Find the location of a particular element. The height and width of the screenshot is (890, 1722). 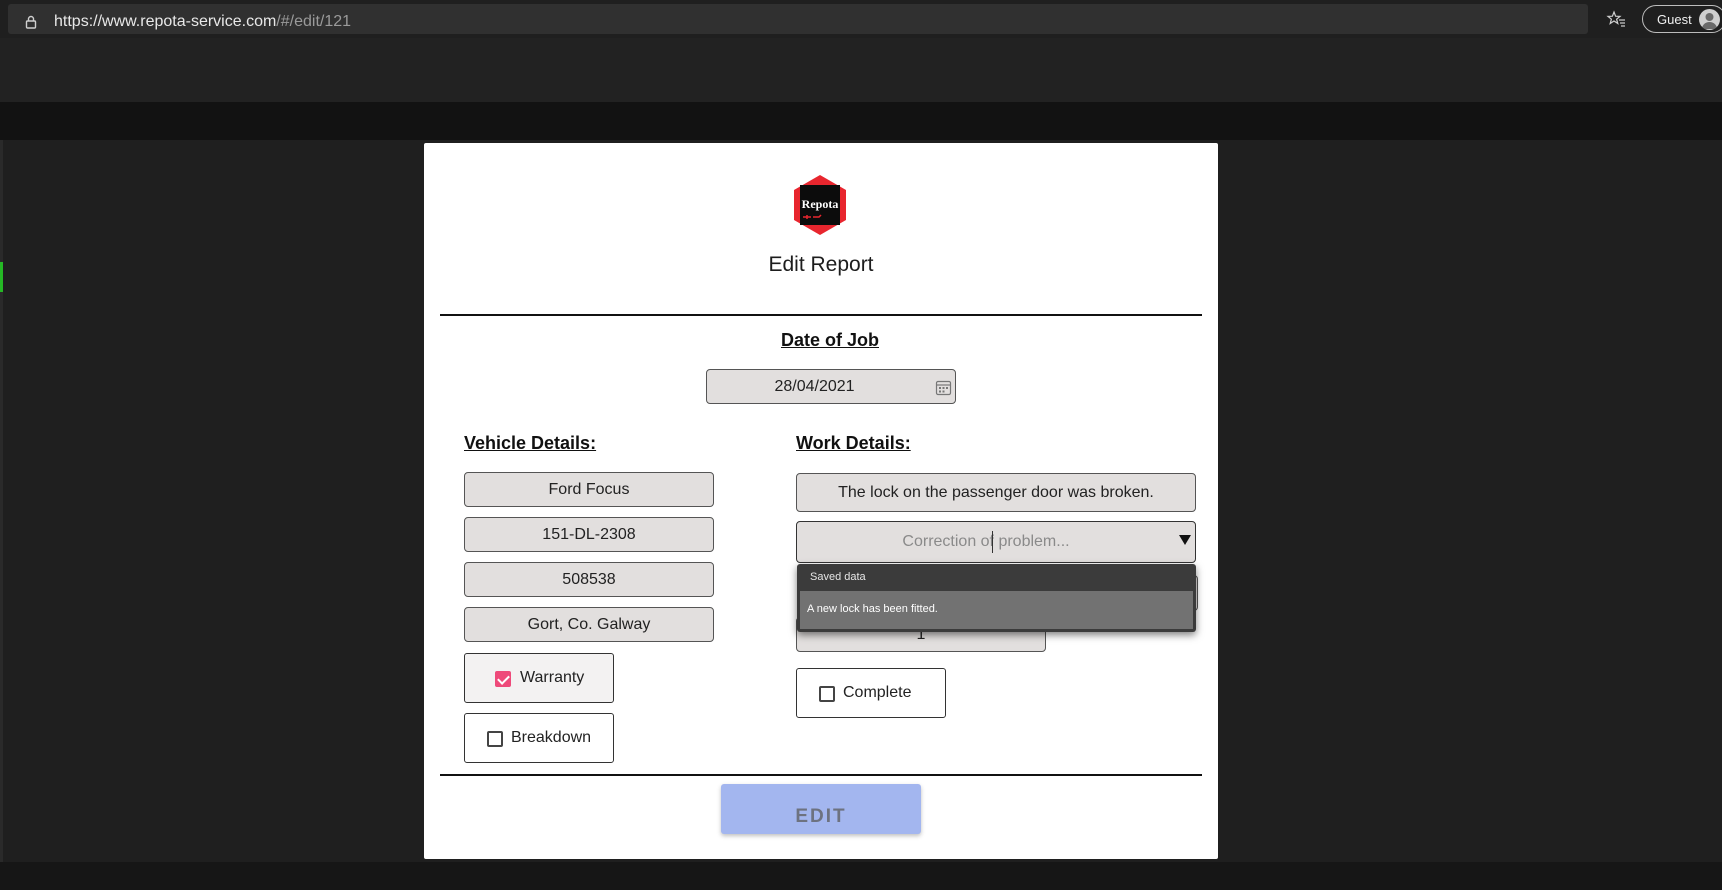

autofill-suggestion-text: A new lock has been fitted. is located at coordinates (872, 609).